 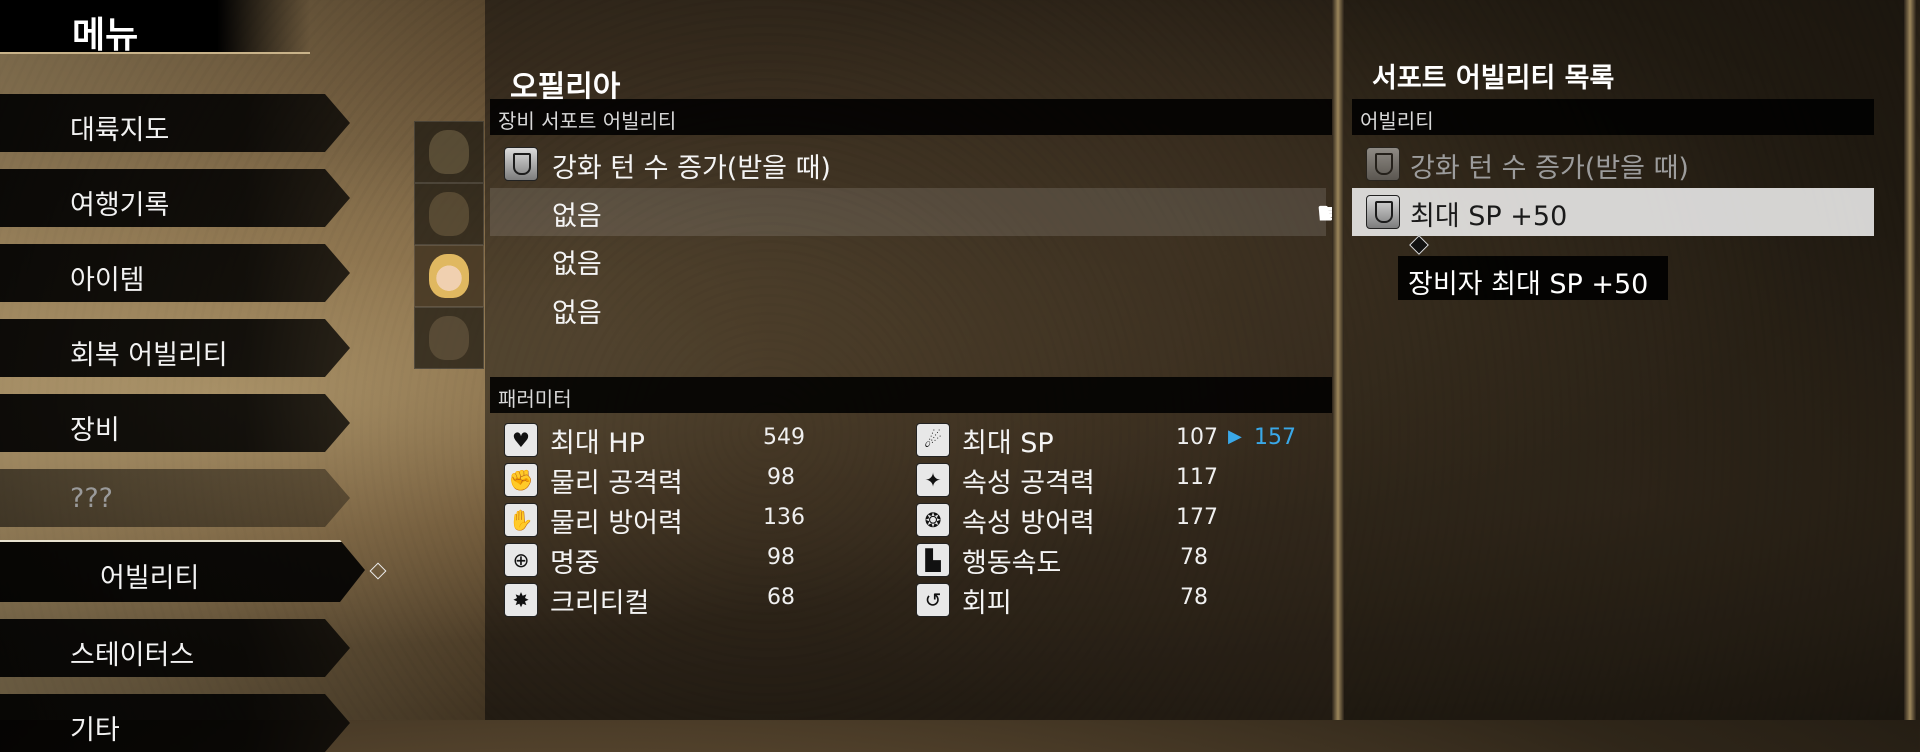 What do you see at coordinates (587, 121) in the screenshot?
I see `section-title: 장비 서포트 어빌리티` at bounding box center [587, 121].